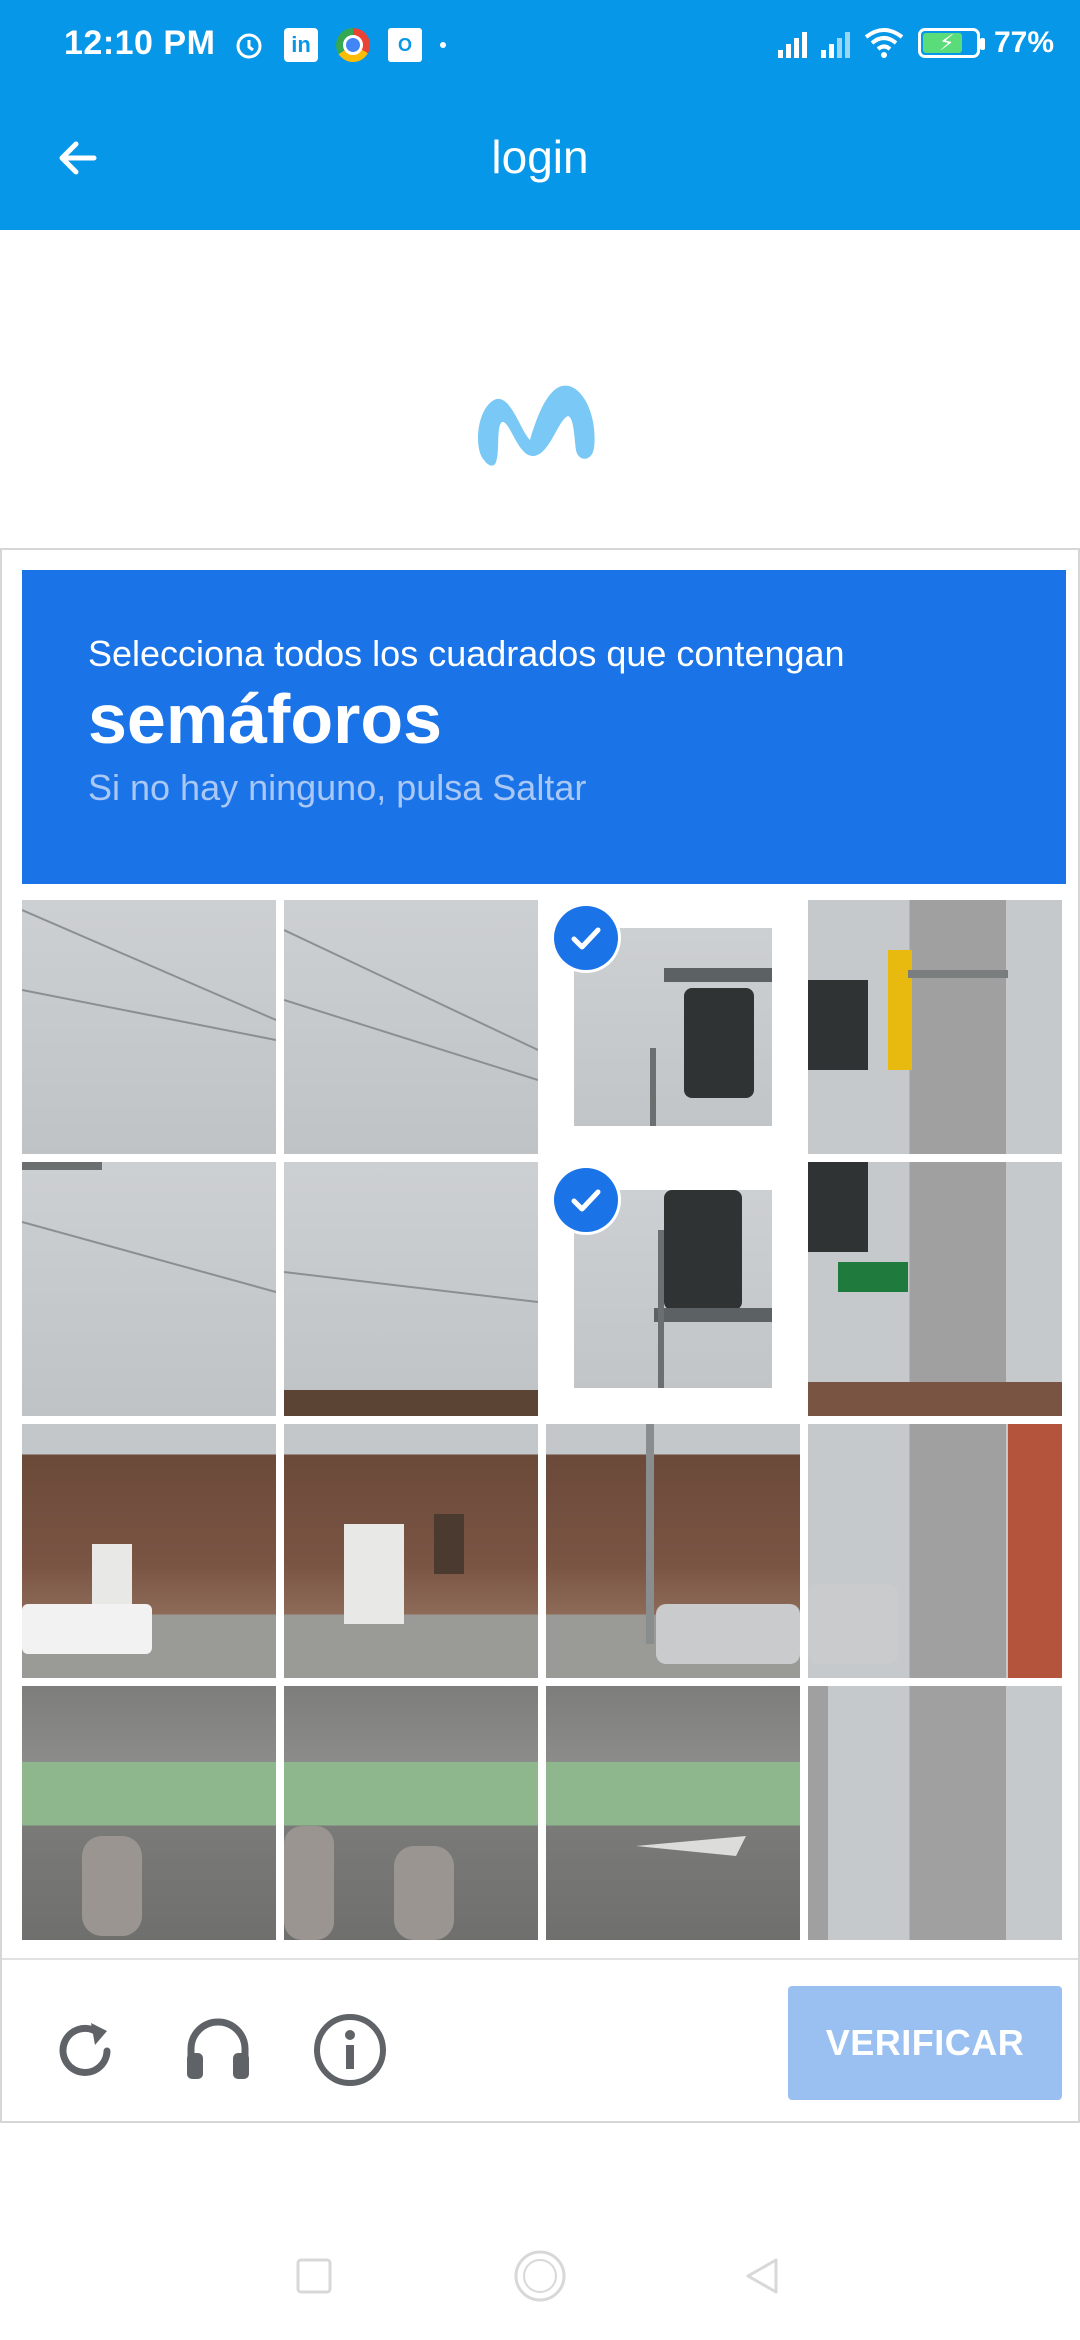 Image resolution: width=1080 pixels, height=2340 pixels. Describe the element at coordinates (915, 43) in the screenshot. I see `system-icons: ⚡ 77%` at that location.